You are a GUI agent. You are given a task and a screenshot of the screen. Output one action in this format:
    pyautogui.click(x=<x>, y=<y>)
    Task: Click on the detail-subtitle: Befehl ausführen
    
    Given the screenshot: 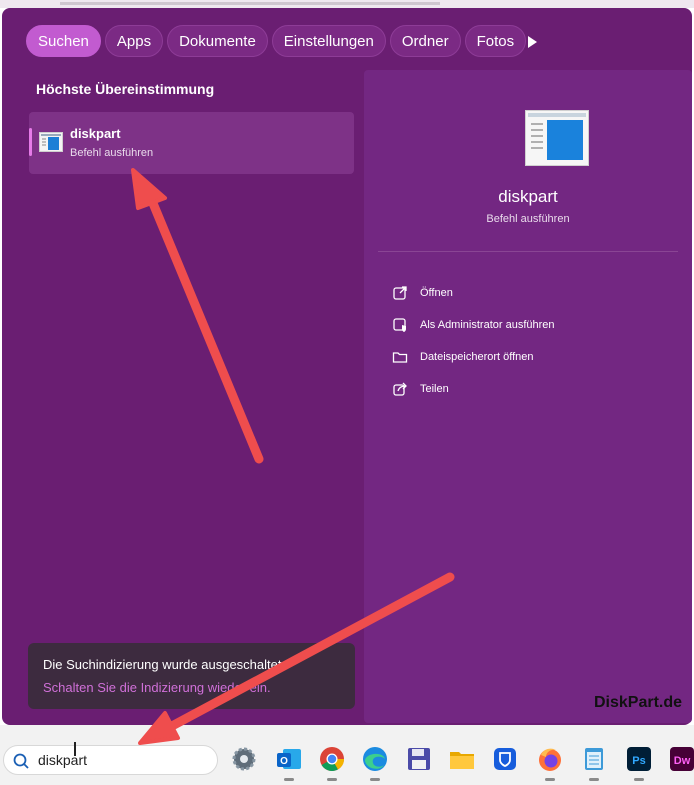 What is the action you would take?
    pyautogui.click(x=528, y=219)
    